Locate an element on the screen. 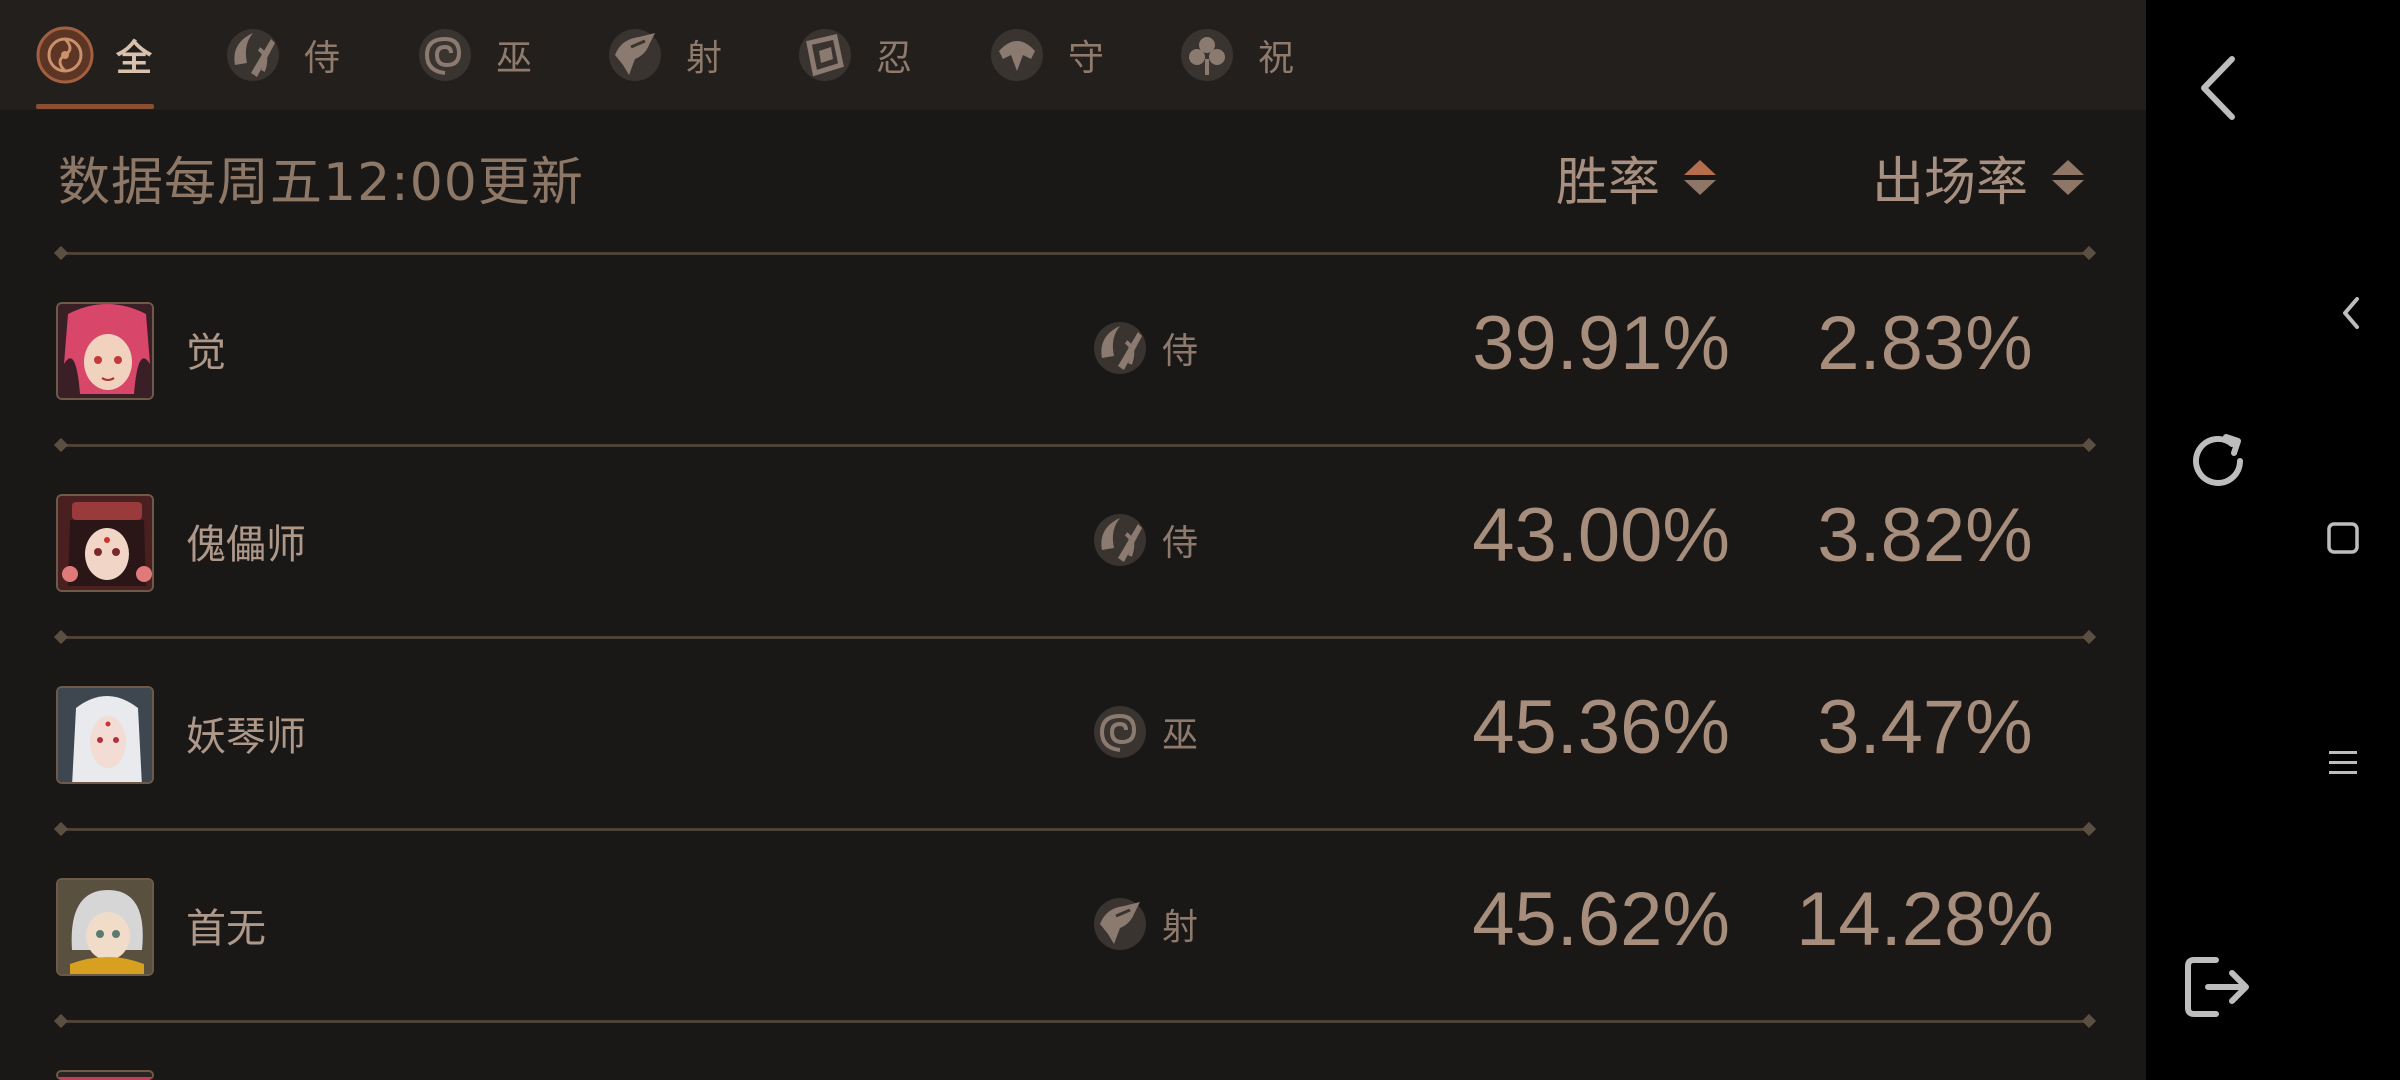 The image size is (2400, 1080). hero-class: 巫 is located at coordinates (1143, 732).